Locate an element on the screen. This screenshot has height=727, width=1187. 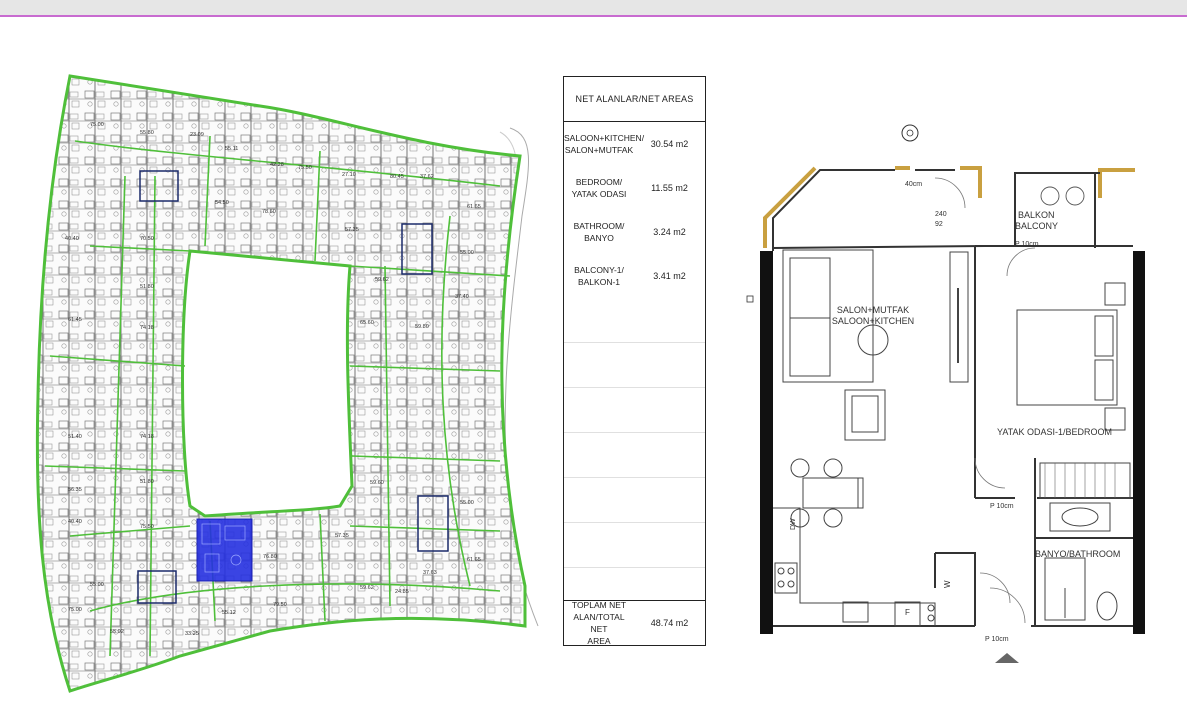
balcony-chairs-icon is located at coordinates (1062, 196).